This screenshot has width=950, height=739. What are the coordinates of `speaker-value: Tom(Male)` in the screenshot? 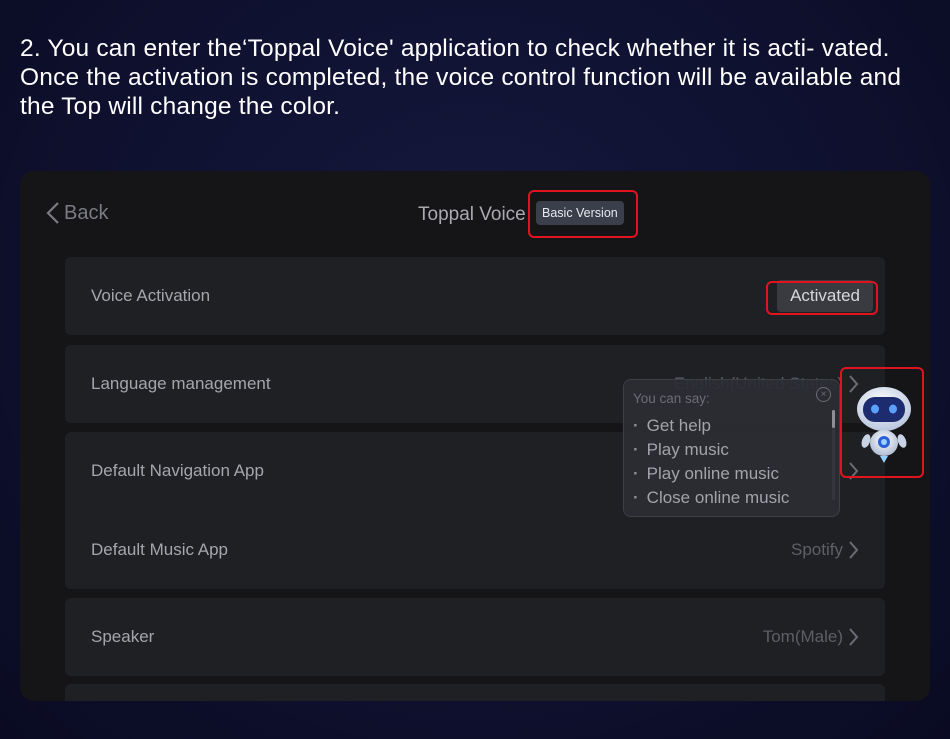 It's located at (802, 636).